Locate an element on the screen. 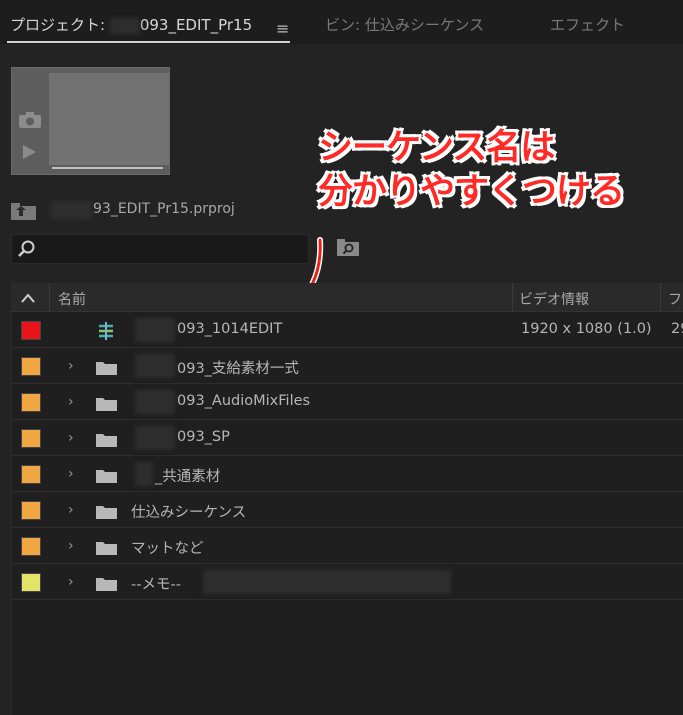 This screenshot has width=683, height=715. play-icon is located at coordinates (29, 152).